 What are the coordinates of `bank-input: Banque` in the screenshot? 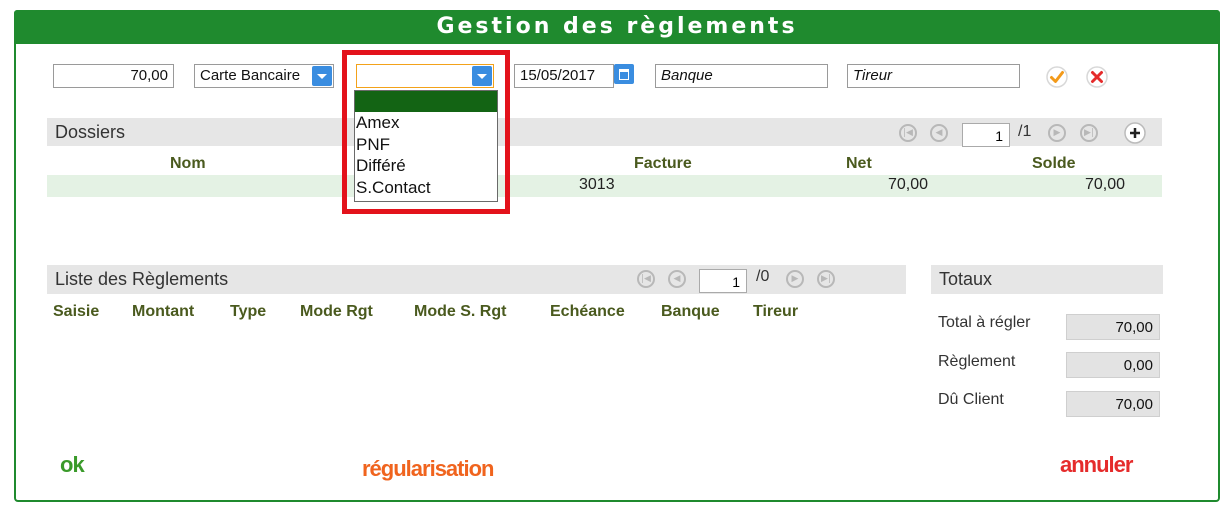 It's located at (741, 76).